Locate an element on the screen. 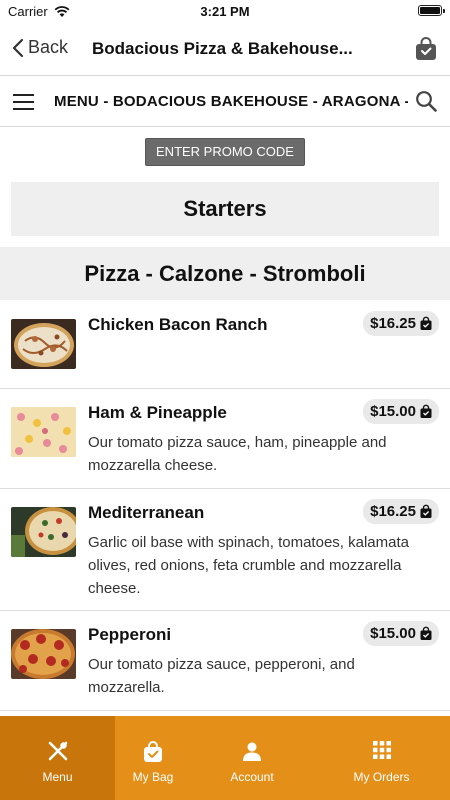  tab-label: Account is located at coordinates (252, 777).